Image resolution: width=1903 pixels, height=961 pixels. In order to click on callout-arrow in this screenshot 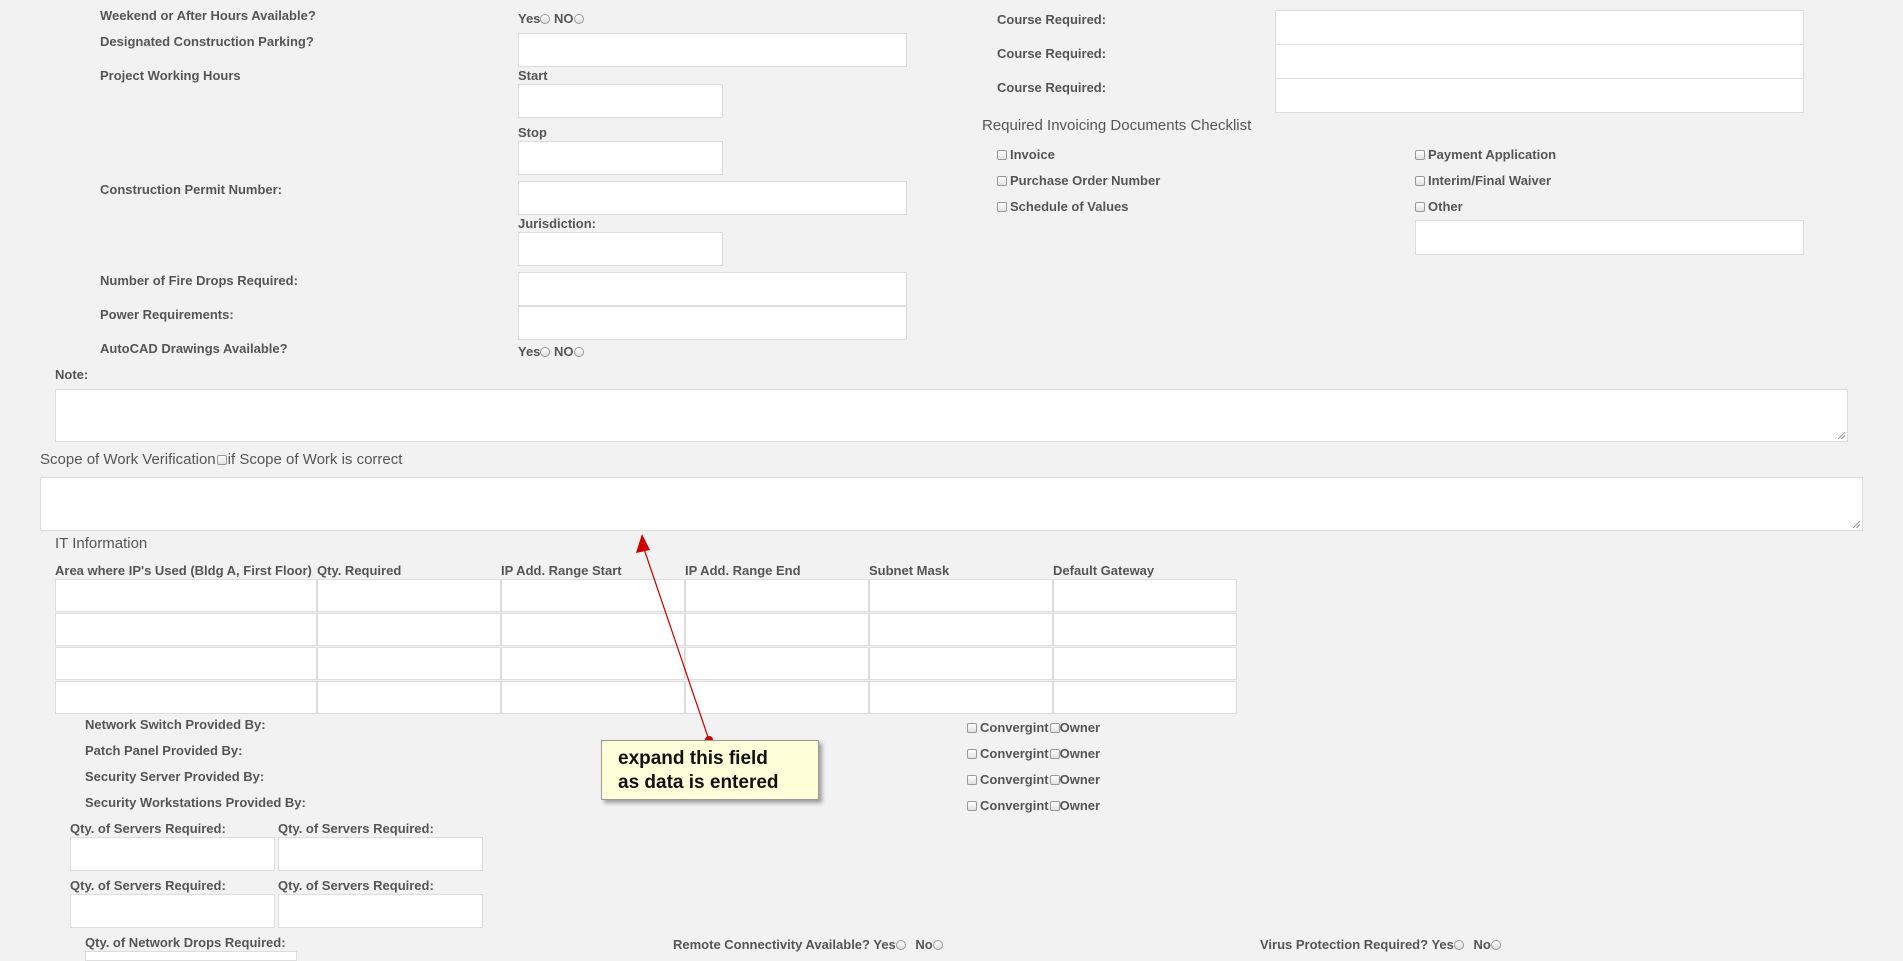, I will do `click(674, 639)`.